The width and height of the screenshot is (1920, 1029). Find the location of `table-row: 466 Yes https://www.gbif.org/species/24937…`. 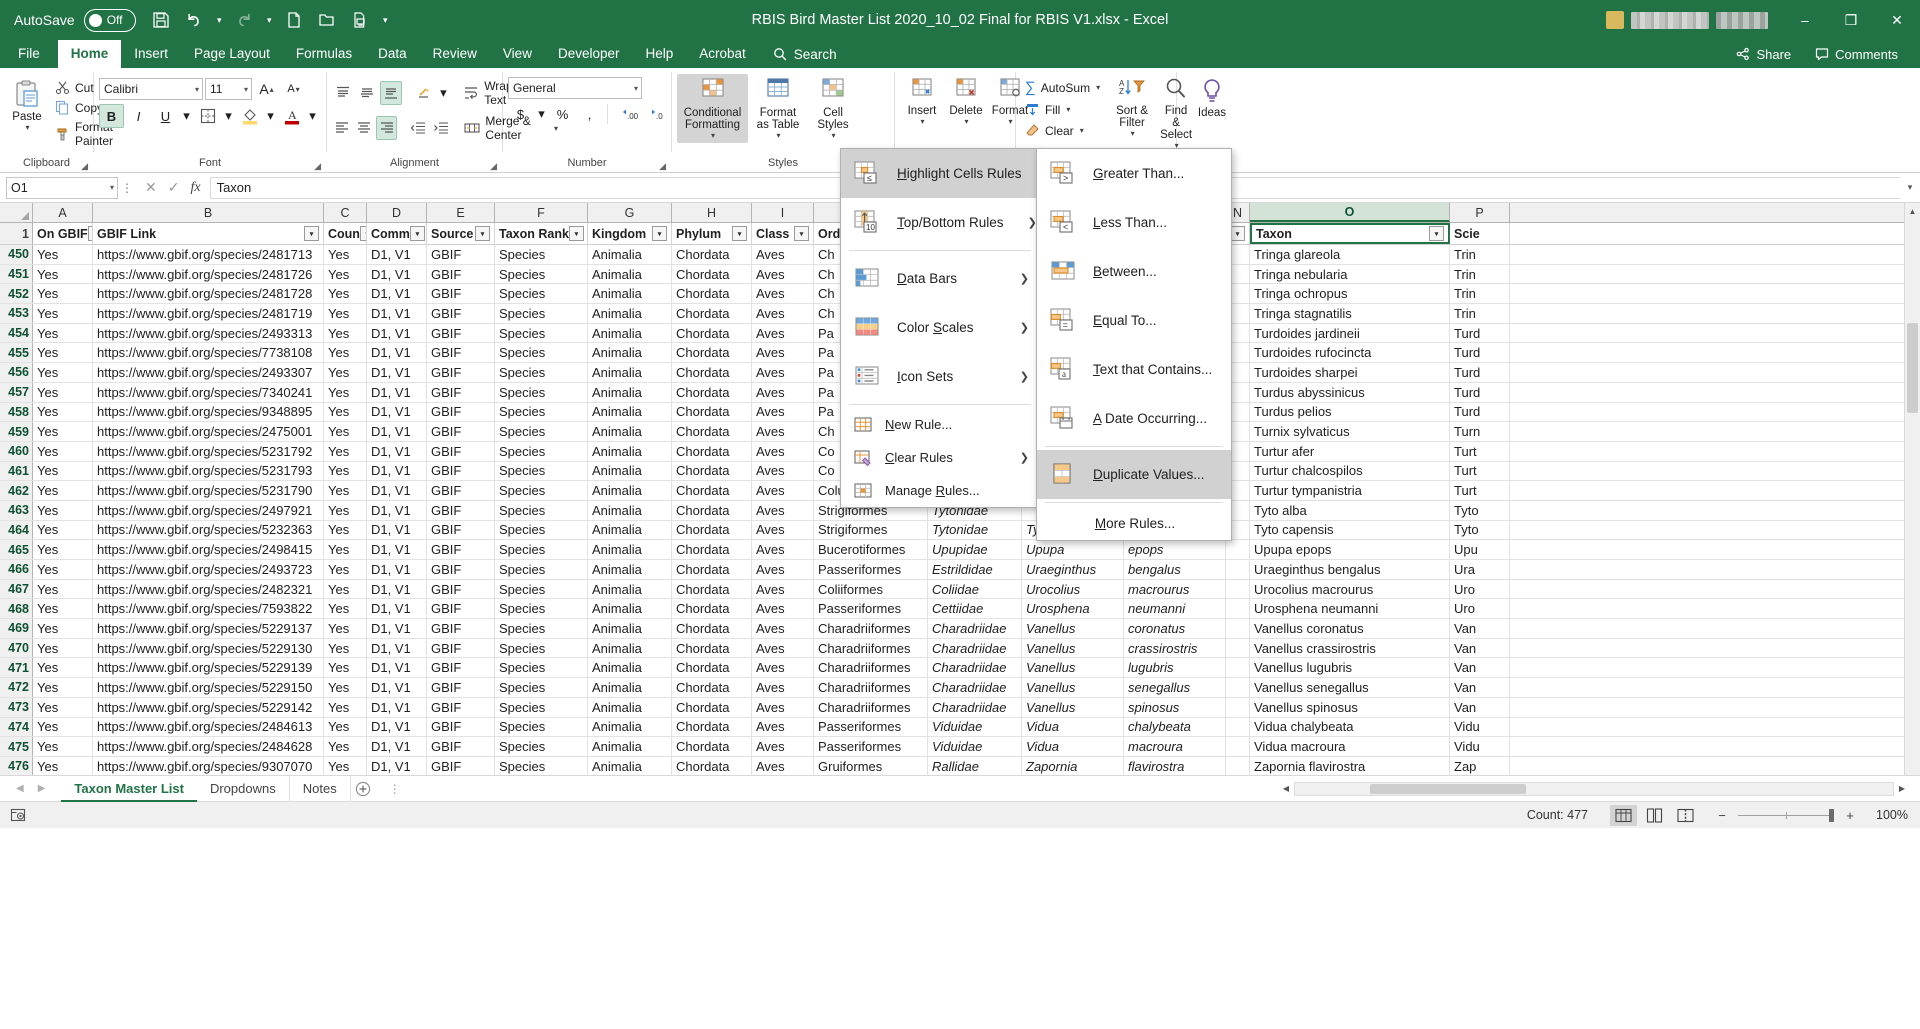

table-row: 466 Yes https://www.gbif.org/species/24937… is located at coordinates (960, 570).